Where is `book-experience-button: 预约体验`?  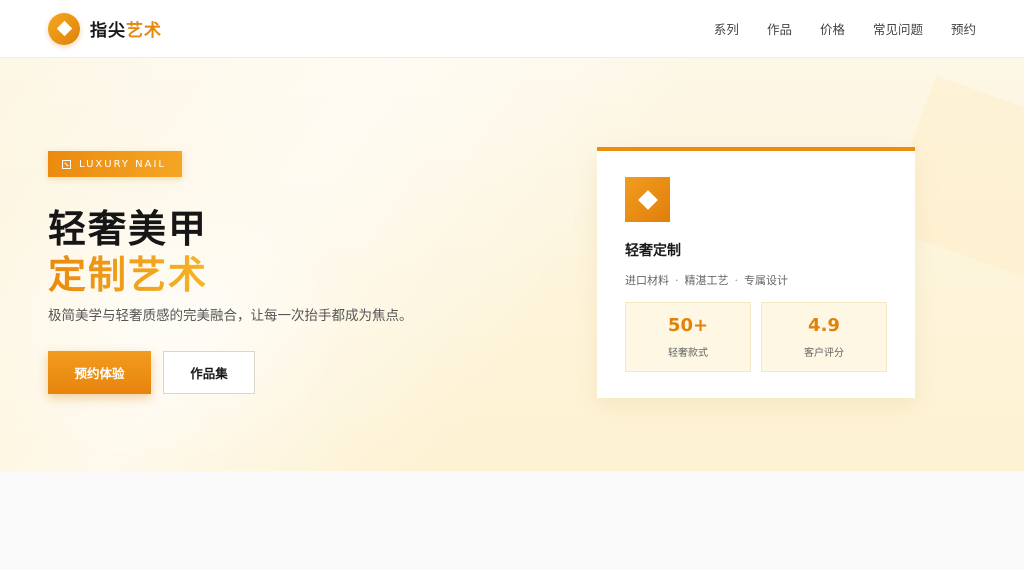
book-experience-button: 预约体验 is located at coordinates (99, 372).